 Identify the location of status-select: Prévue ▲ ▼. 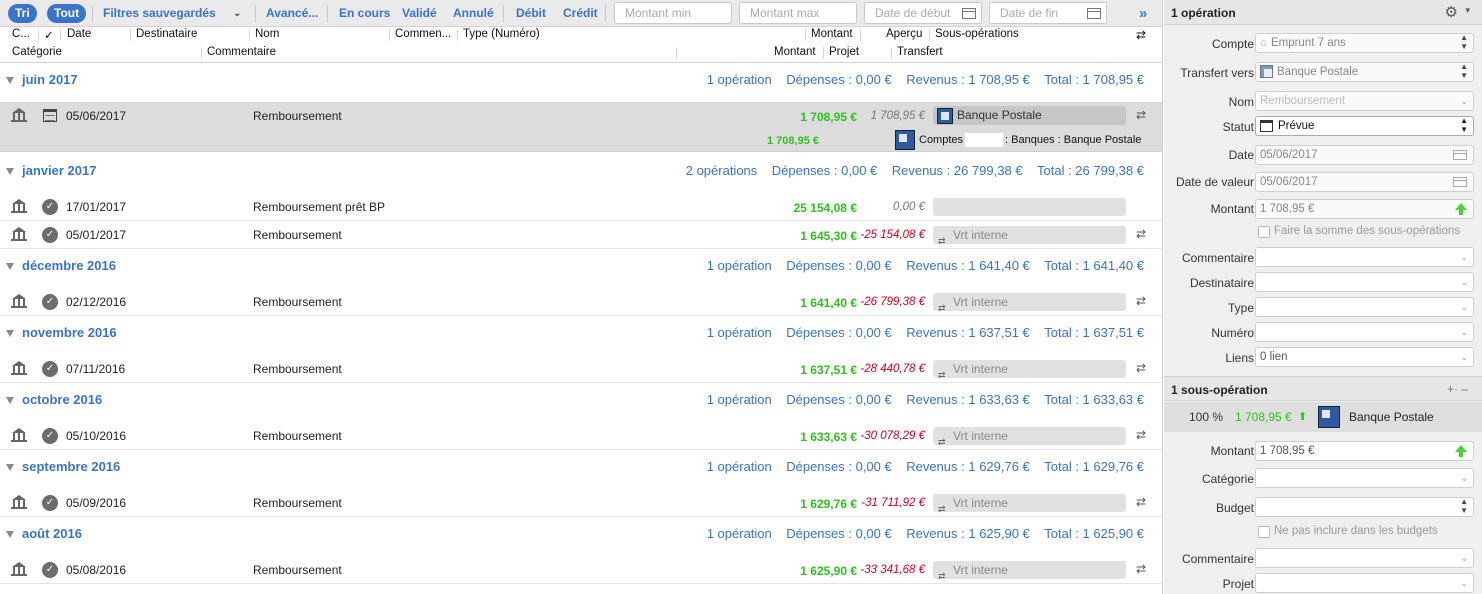
(1364, 126).